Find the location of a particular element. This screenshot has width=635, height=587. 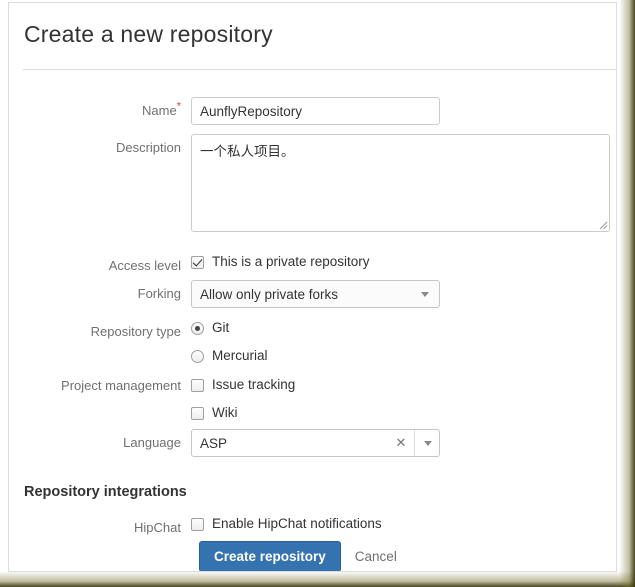

name-control is located at coordinates (315, 111).